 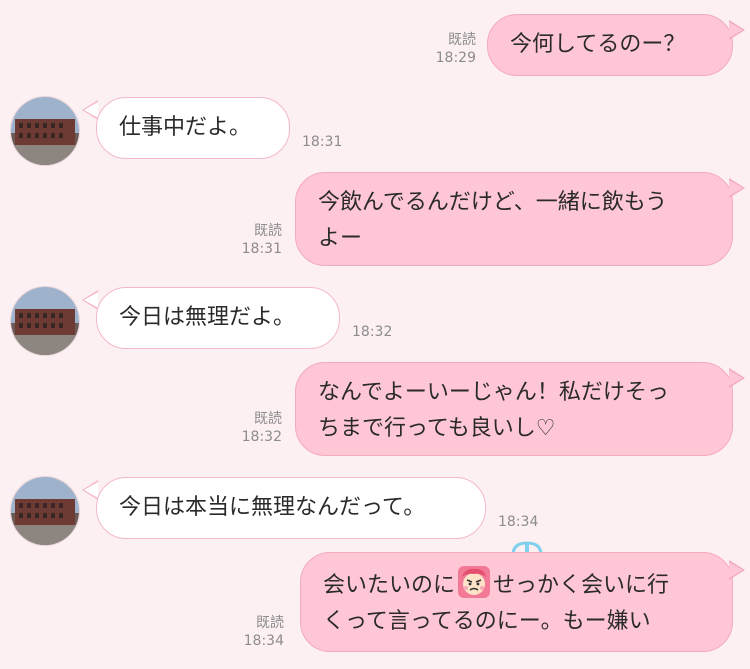 What do you see at coordinates (493, 392) in the screenshot?
I see `message-text-line: なんでよーいーじゃん！私だけそっ` at bounding box center [493, 392].